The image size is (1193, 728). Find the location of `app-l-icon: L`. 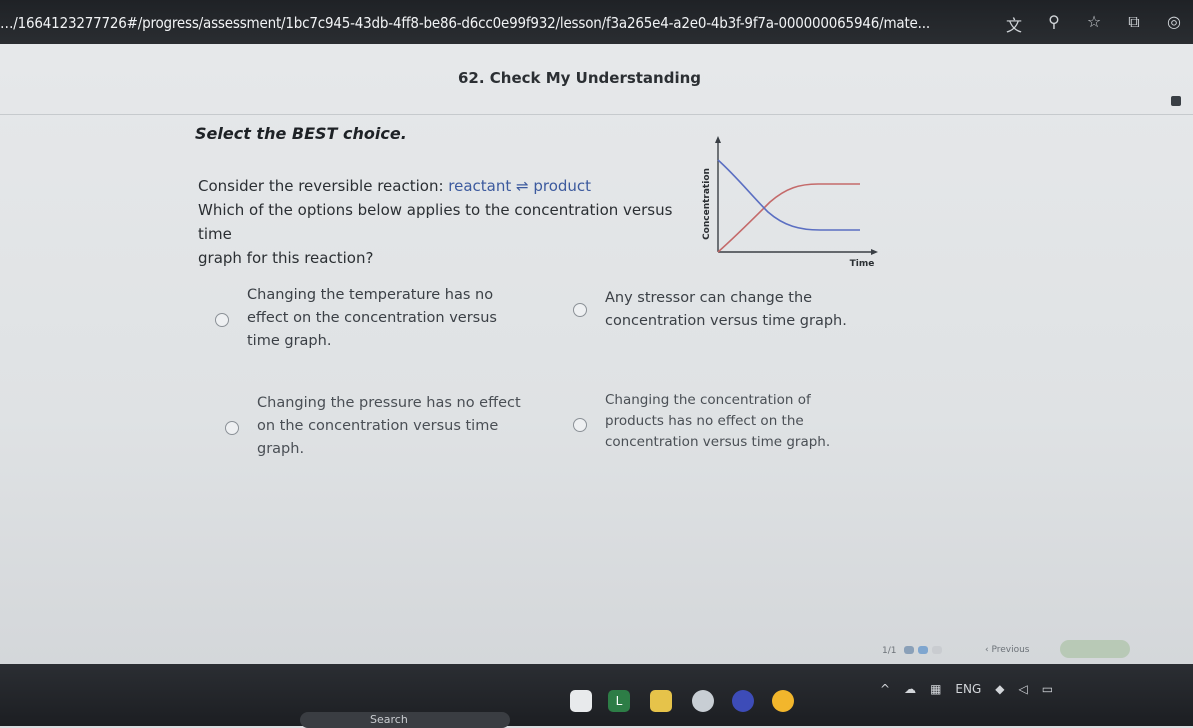

app-l-icon: L is located at coordinates (619, 701).